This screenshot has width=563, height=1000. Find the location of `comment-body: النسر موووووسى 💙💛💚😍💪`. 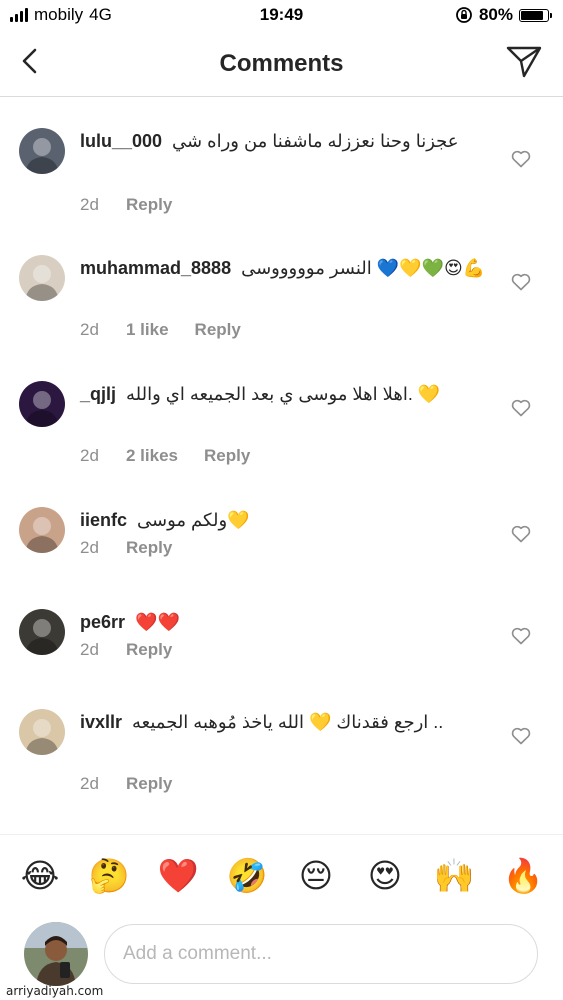

comment-body: النسر موووووسى 💙💛💚😍💪 is located at coordinates (363, 268).